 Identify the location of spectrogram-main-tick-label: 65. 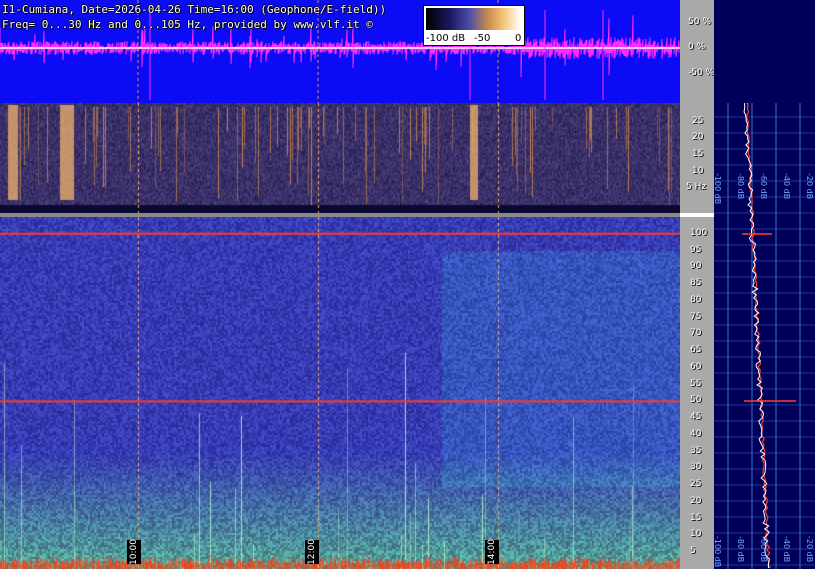
(696, 350).